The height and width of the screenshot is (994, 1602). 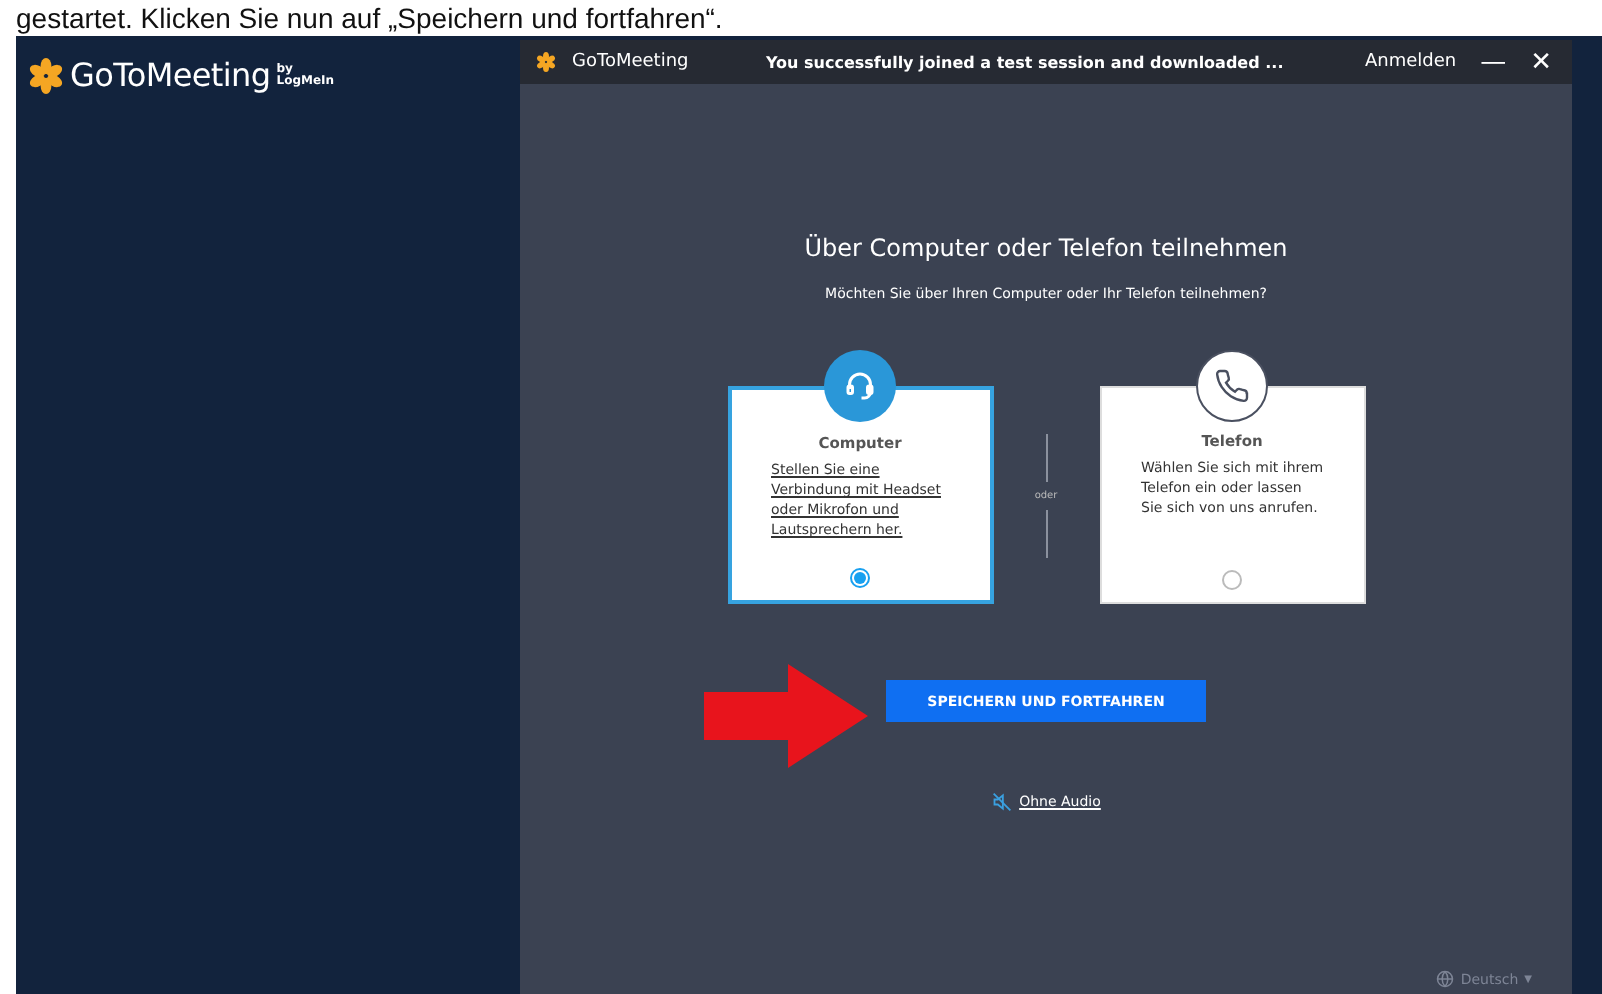 What do you see at coordinates (1493, 62) in the screenshot?
I see `minimize-button: —` at bounding box center [1493, 62].